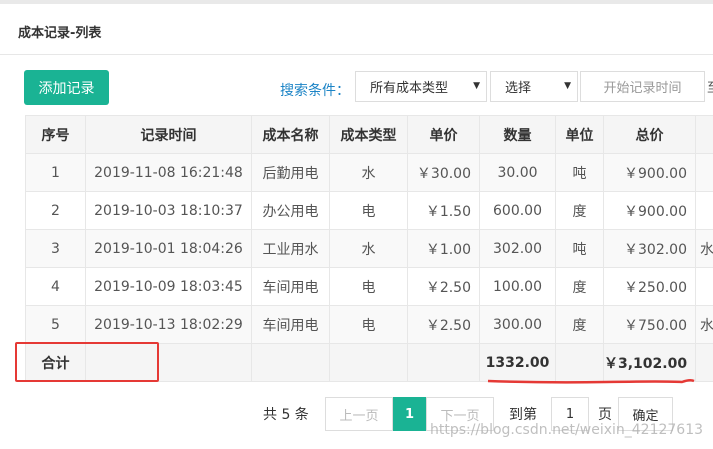 This screenshot has width=713, height=449. What do you see at coordinates (443, 210) in the screenshot?
I see `cell-price: ￥1.50` at bounding box center [443, 210].